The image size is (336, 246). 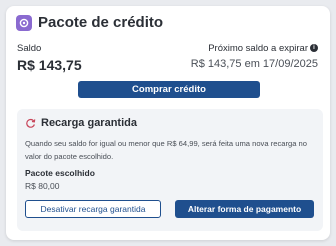 What do you see at coordinates (31, 123) in the screenshot?
I see `refresh-icon` at bounding box center [31, 123].